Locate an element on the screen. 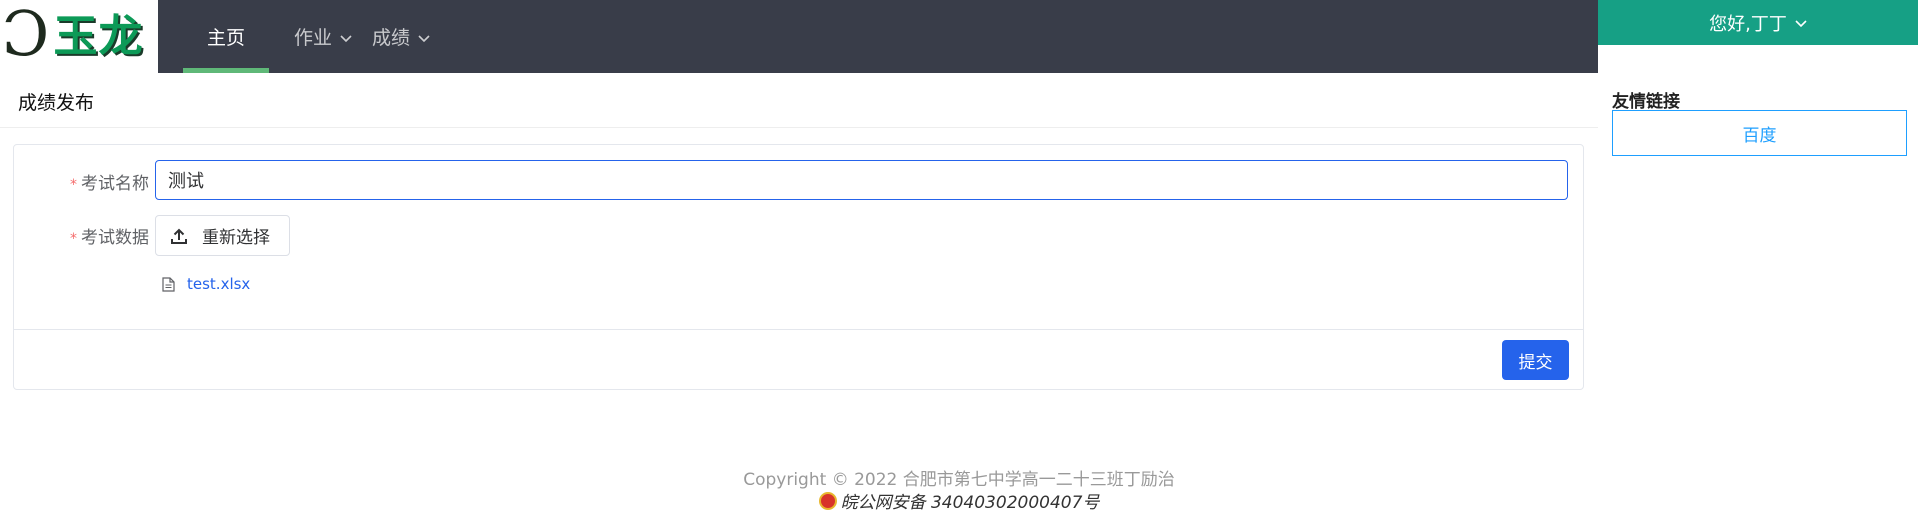 The height and width of the screenshot is (513, 1918). uploaded-file-item: test.xlsx is located at coordinates (206, 284).